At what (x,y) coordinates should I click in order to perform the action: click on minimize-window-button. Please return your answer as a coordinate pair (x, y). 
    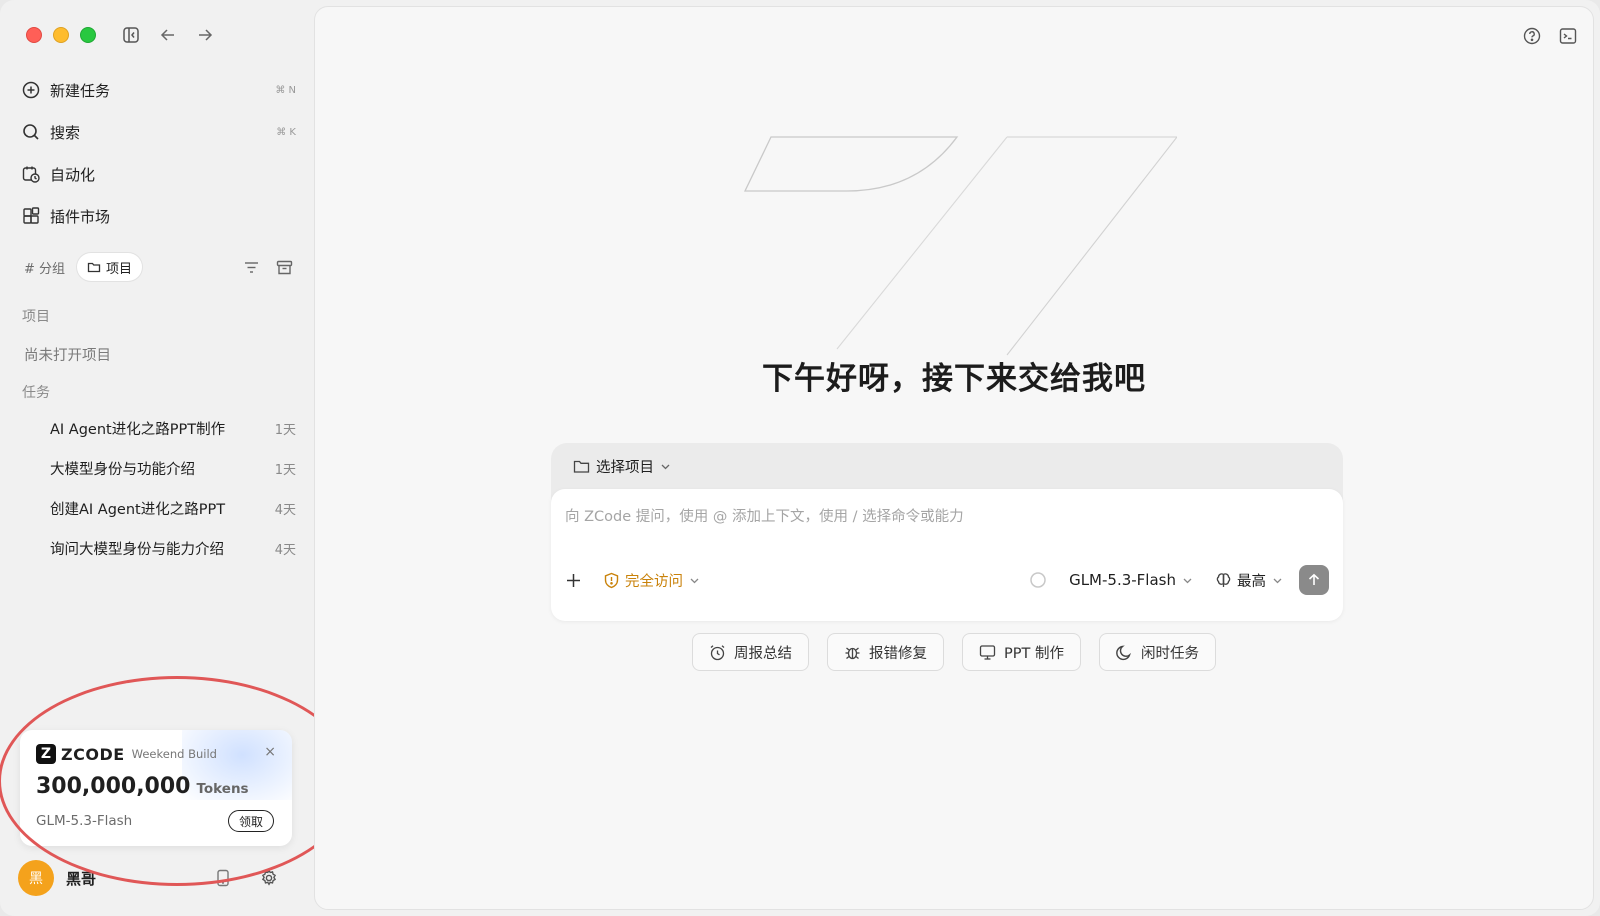
    Looking at the image, I should click on (61, 35).